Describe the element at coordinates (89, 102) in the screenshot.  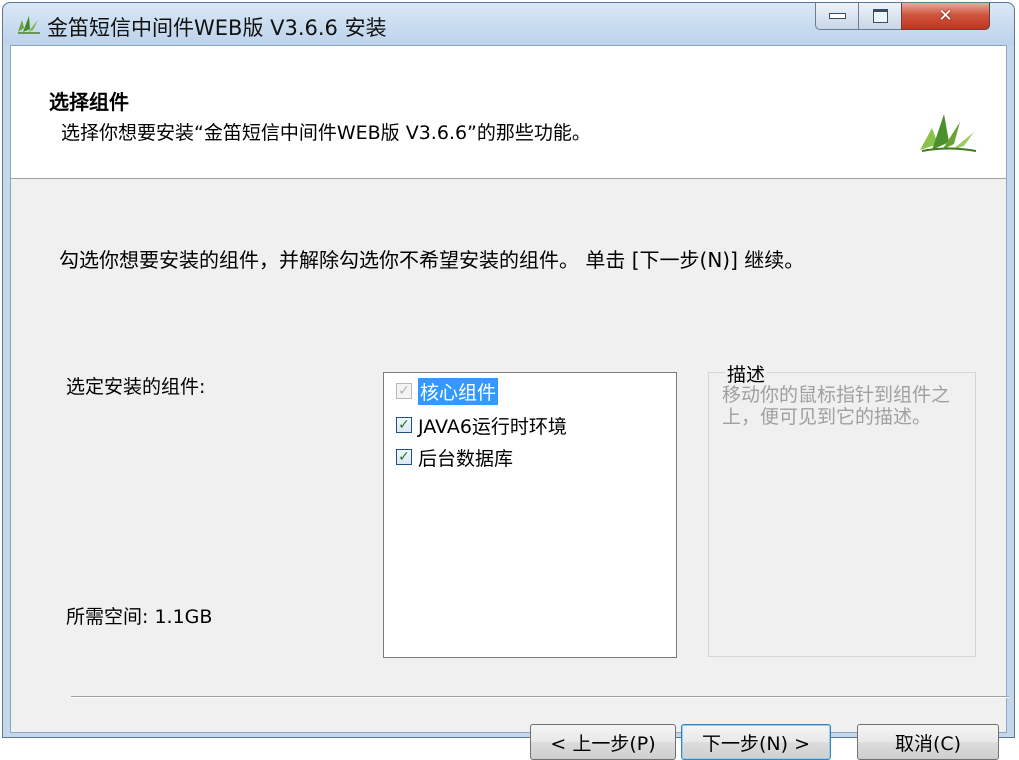
I see `page-title: 选择组件` at that location.